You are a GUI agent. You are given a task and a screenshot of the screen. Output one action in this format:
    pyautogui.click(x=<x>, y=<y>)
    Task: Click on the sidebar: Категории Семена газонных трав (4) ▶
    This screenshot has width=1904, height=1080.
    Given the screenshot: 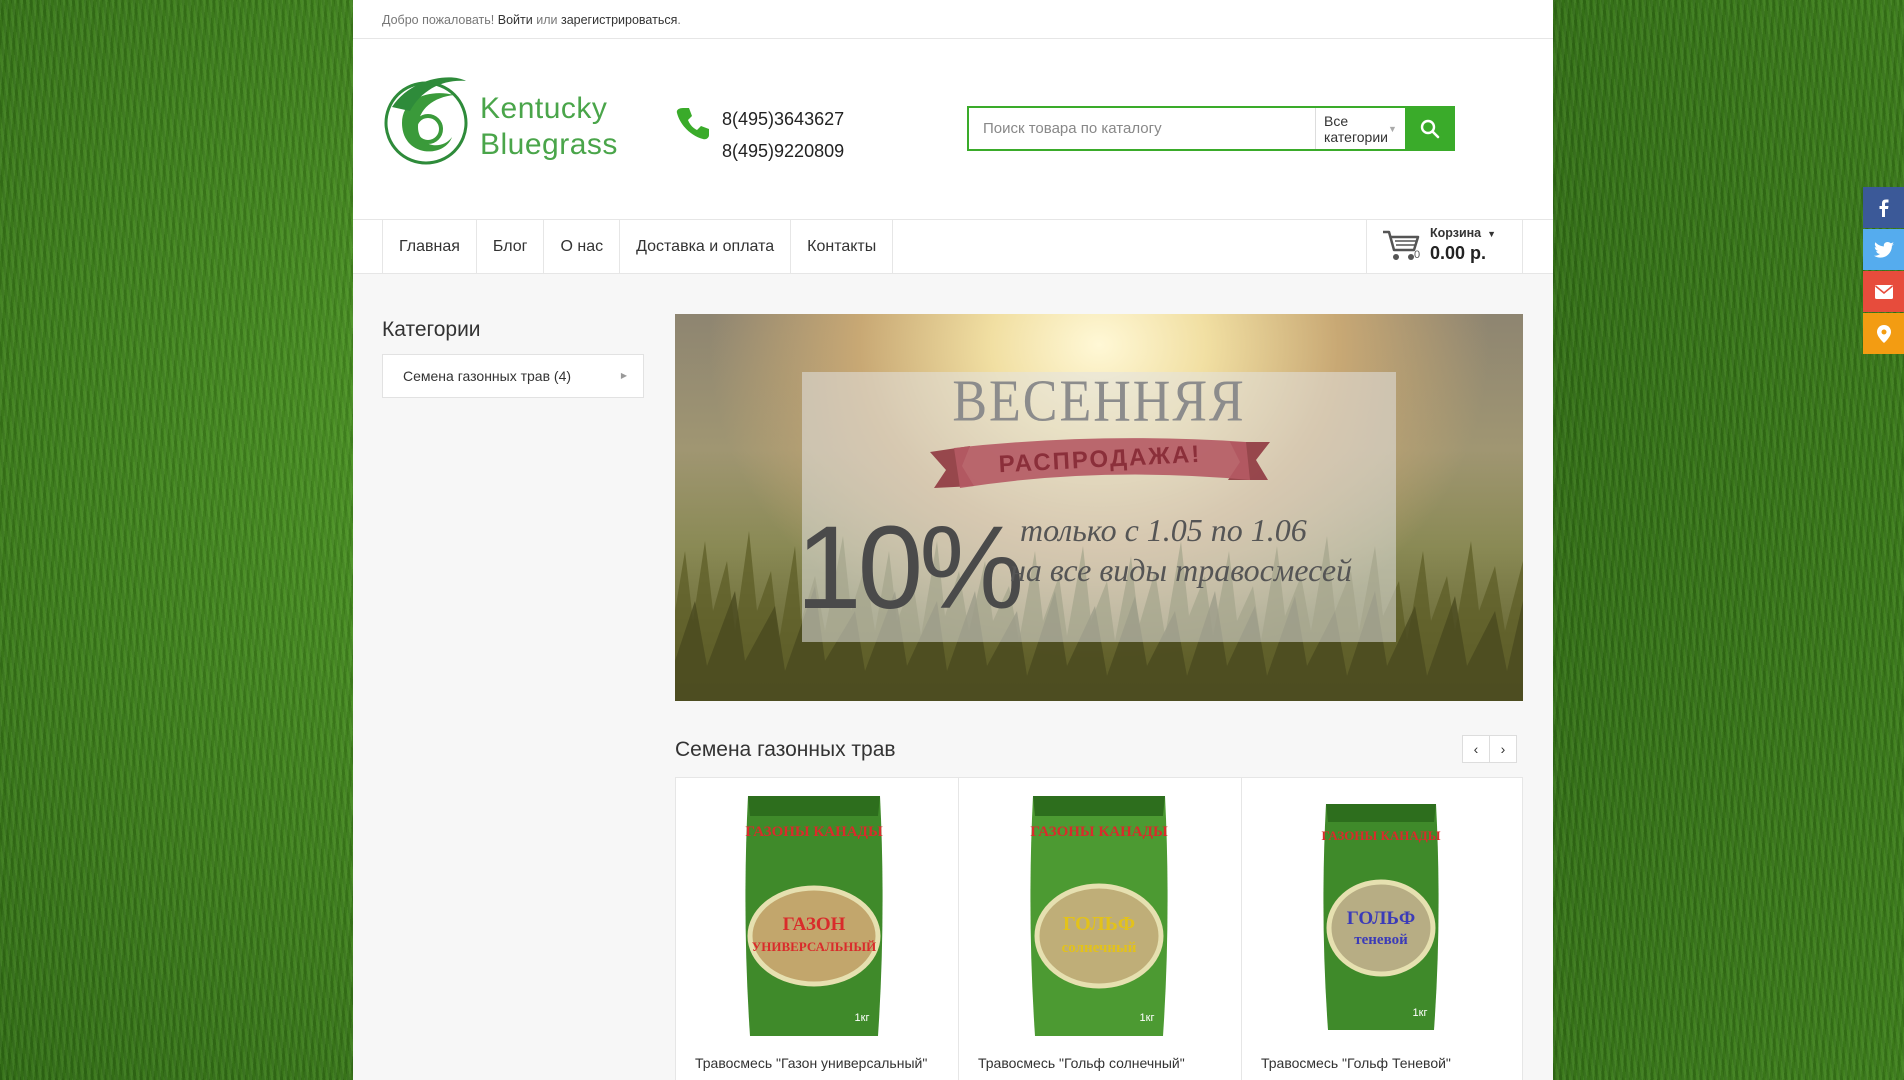 What is the action you would take?
    pyautogui.click(x=513, y=358)
    